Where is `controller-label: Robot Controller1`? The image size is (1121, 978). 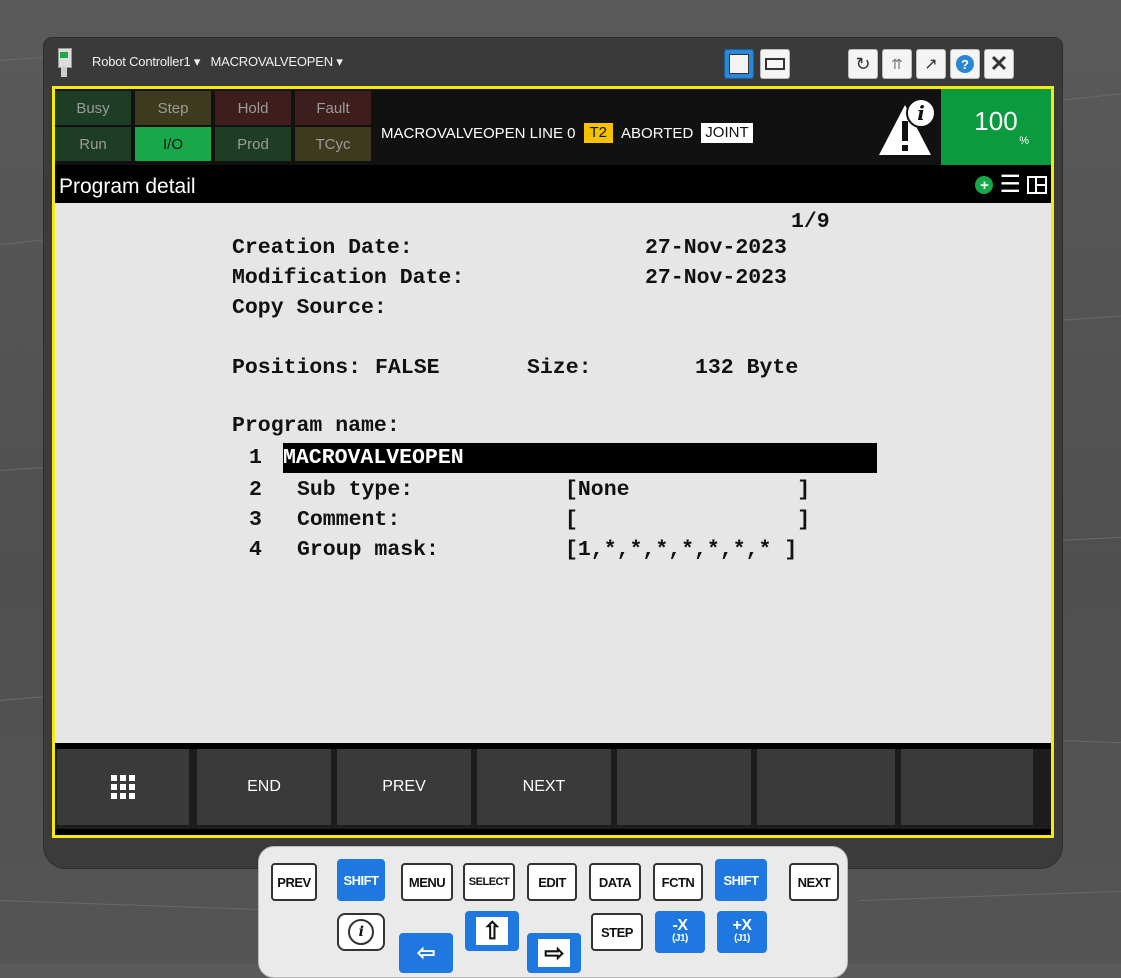
controller-label: Robot Controller1 is located at coordinates (141, 61).